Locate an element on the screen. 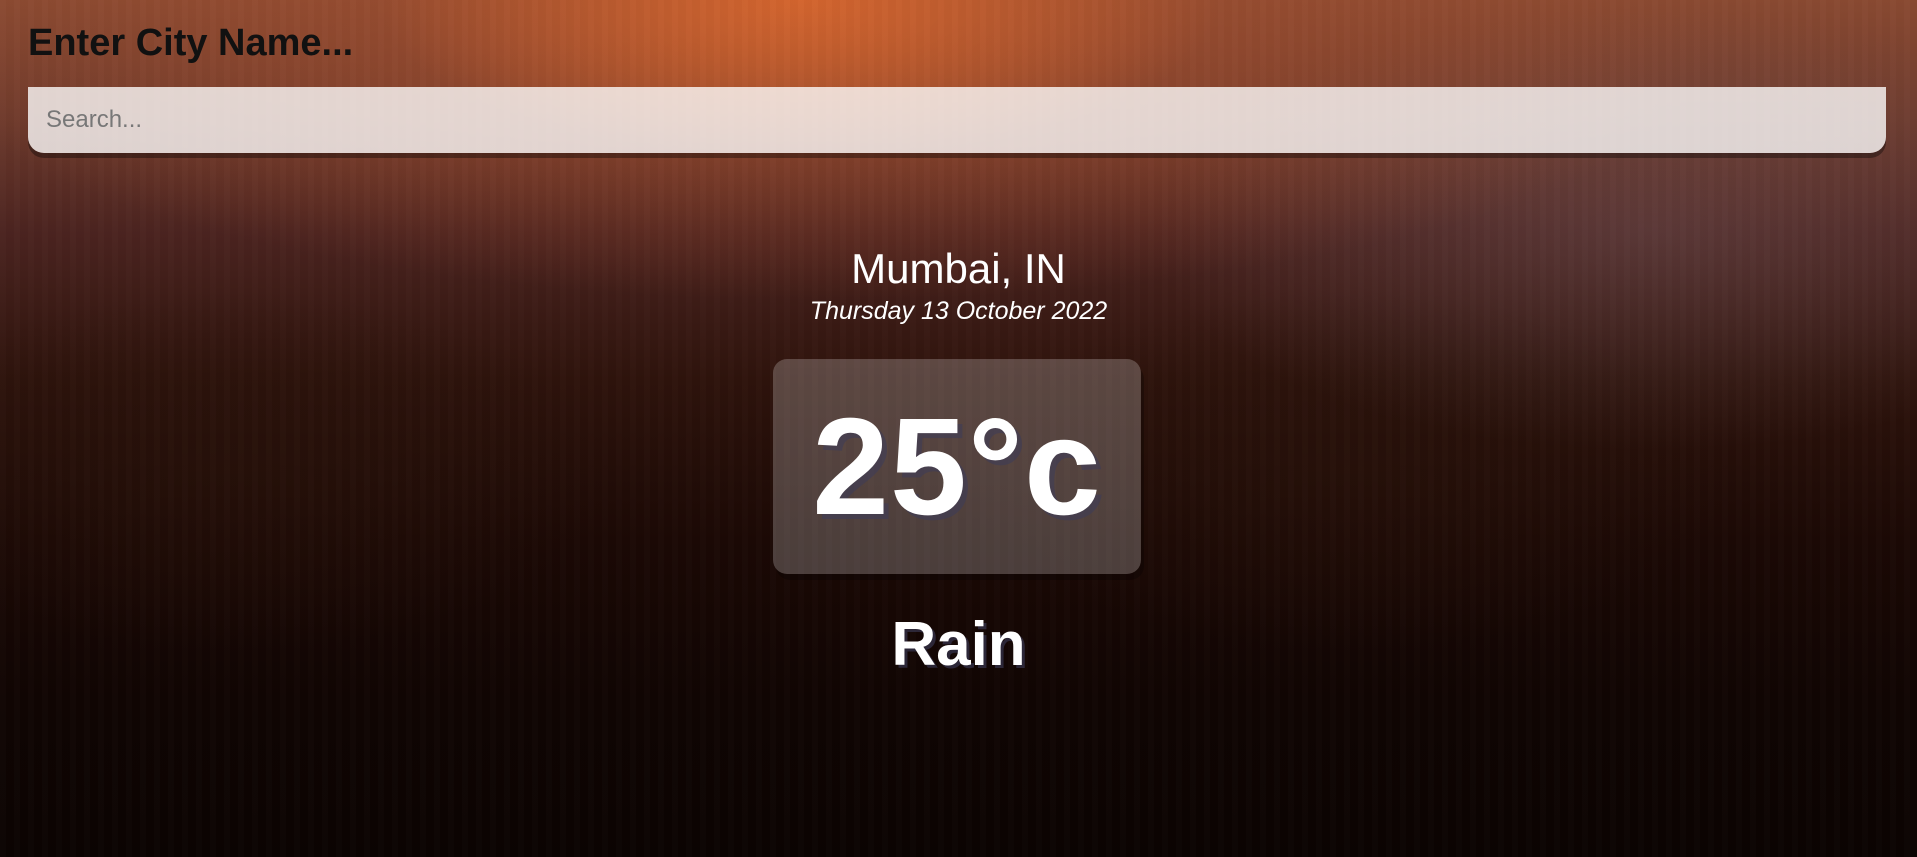  temperature-value: 25°c is located at coordinates (957, 466).